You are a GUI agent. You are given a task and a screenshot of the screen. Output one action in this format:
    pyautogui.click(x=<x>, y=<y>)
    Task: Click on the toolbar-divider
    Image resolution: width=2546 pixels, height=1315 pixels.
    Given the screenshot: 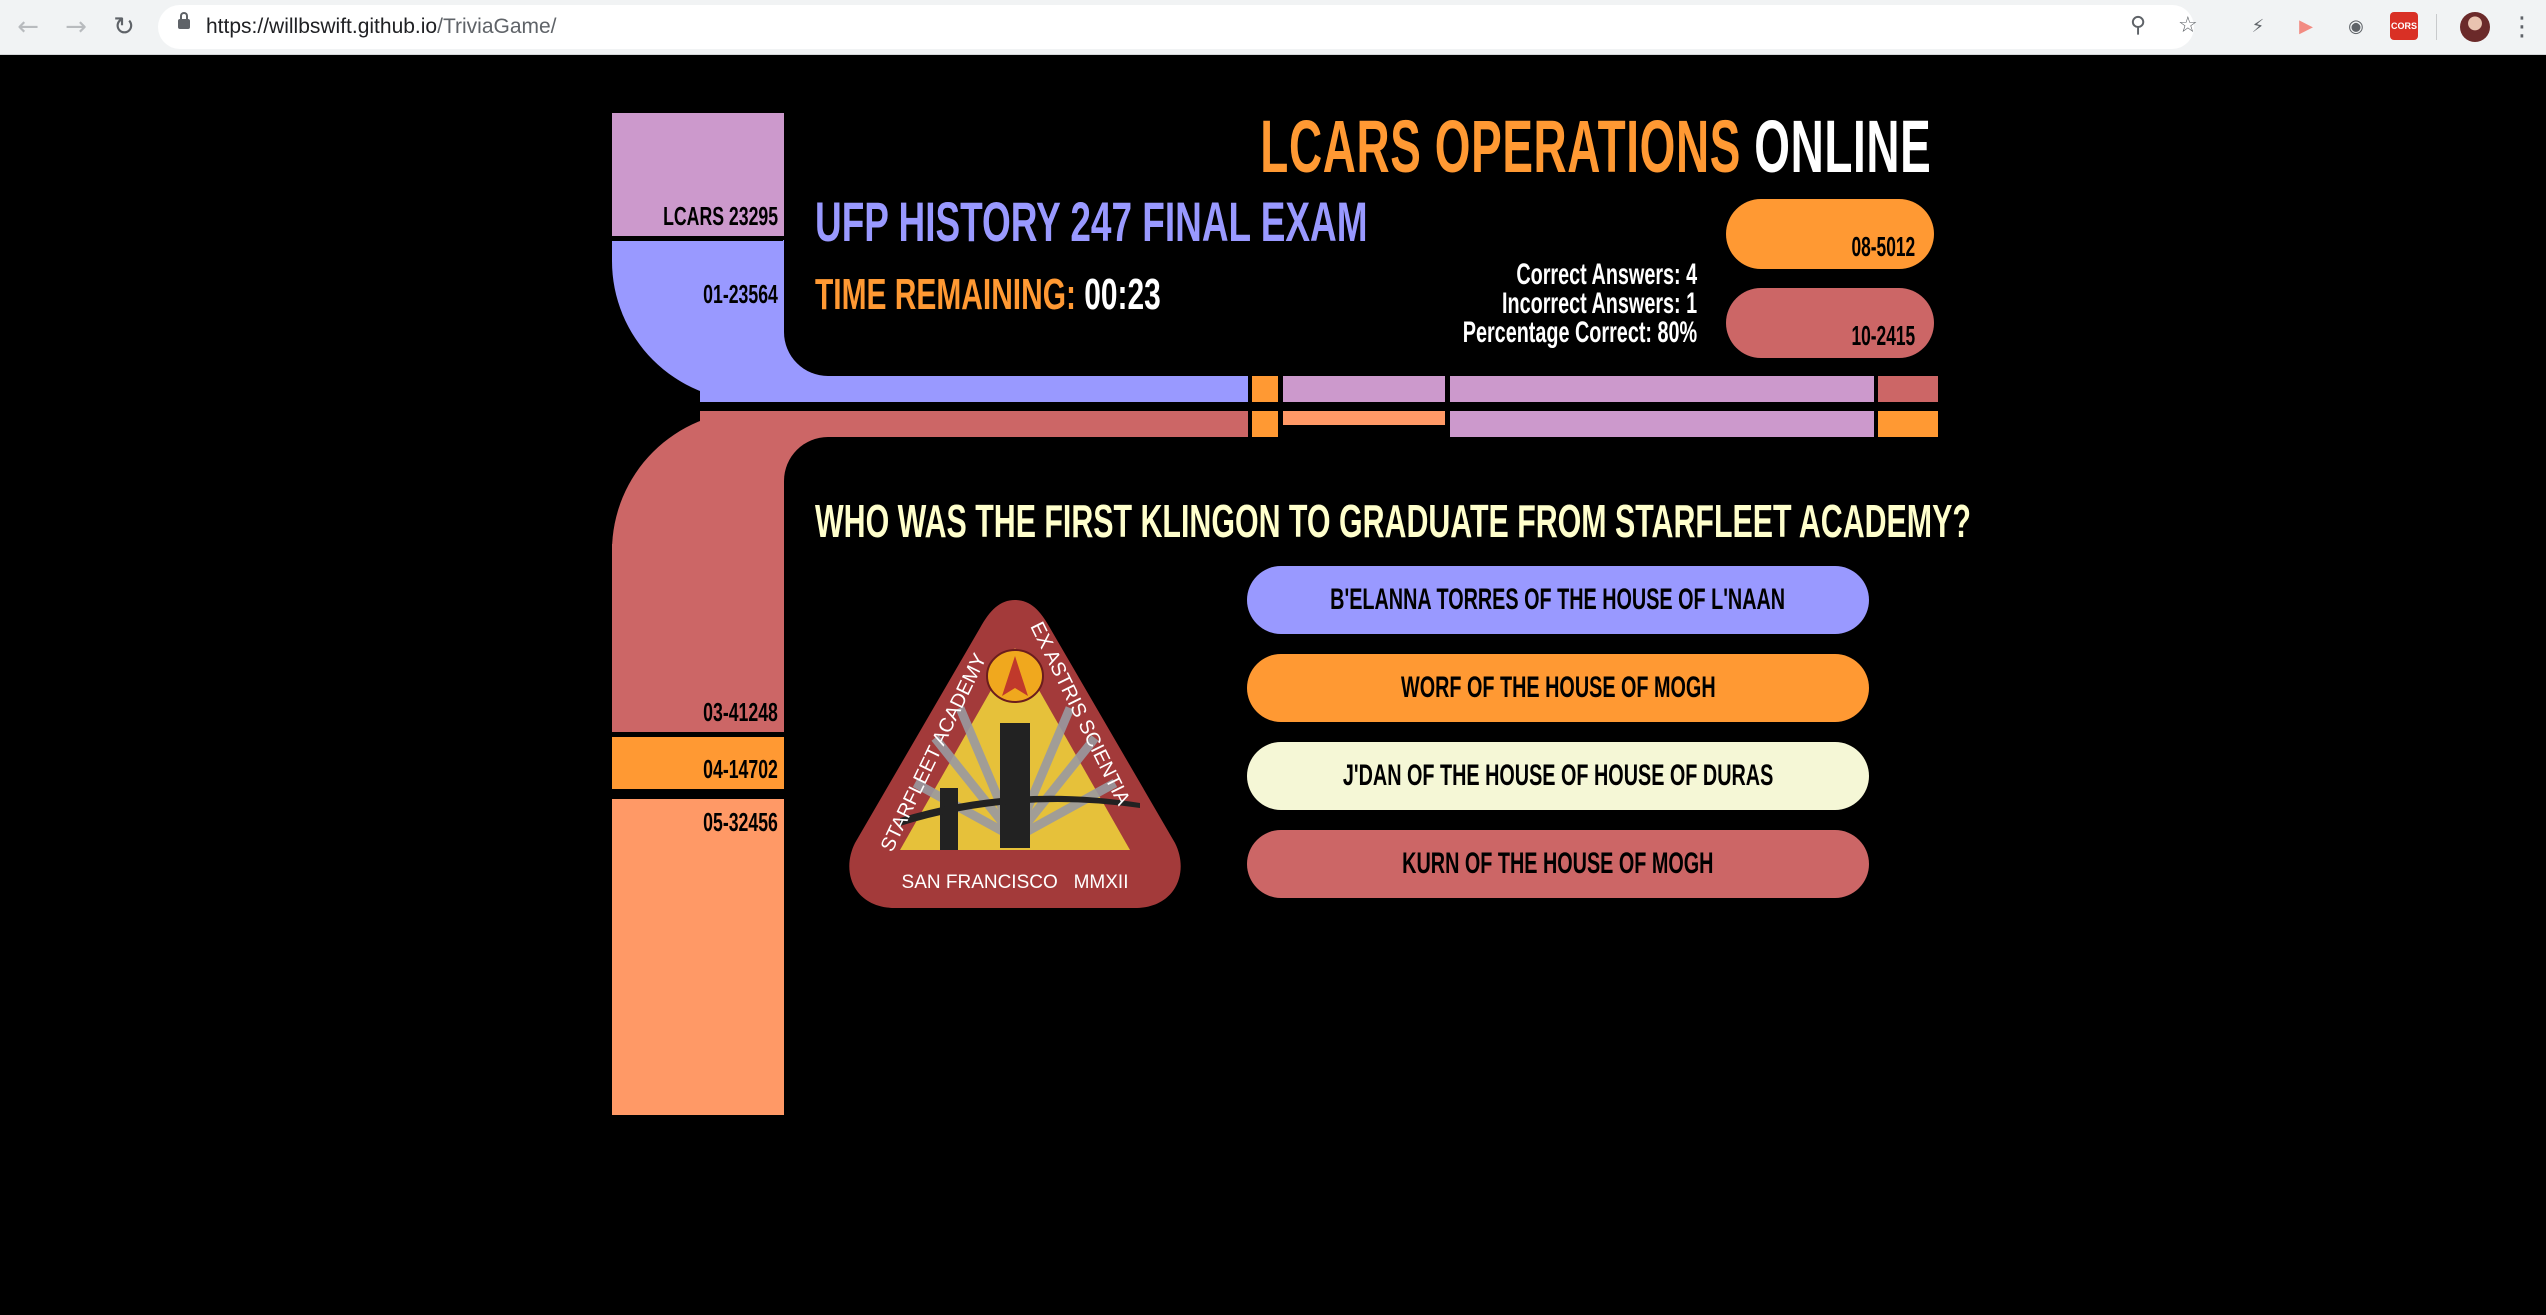 What is the action you would take?
    pyautogui.click(x=2436, y=27)
    